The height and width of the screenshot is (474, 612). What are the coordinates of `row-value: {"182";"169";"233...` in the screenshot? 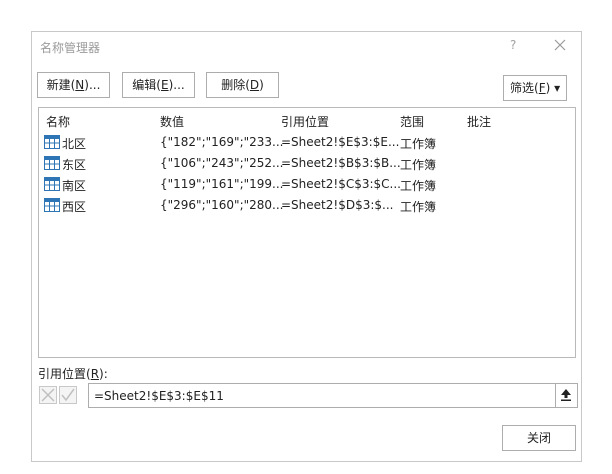 It's located at (222, 142).